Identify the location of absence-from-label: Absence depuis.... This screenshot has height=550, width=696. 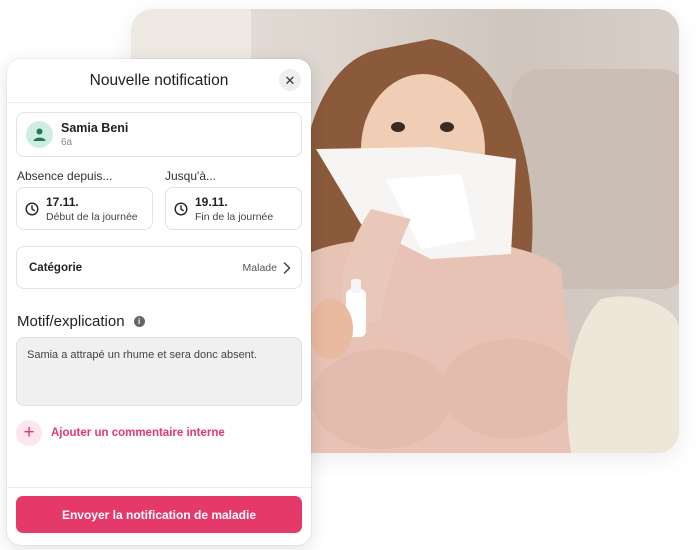
(65, 176).